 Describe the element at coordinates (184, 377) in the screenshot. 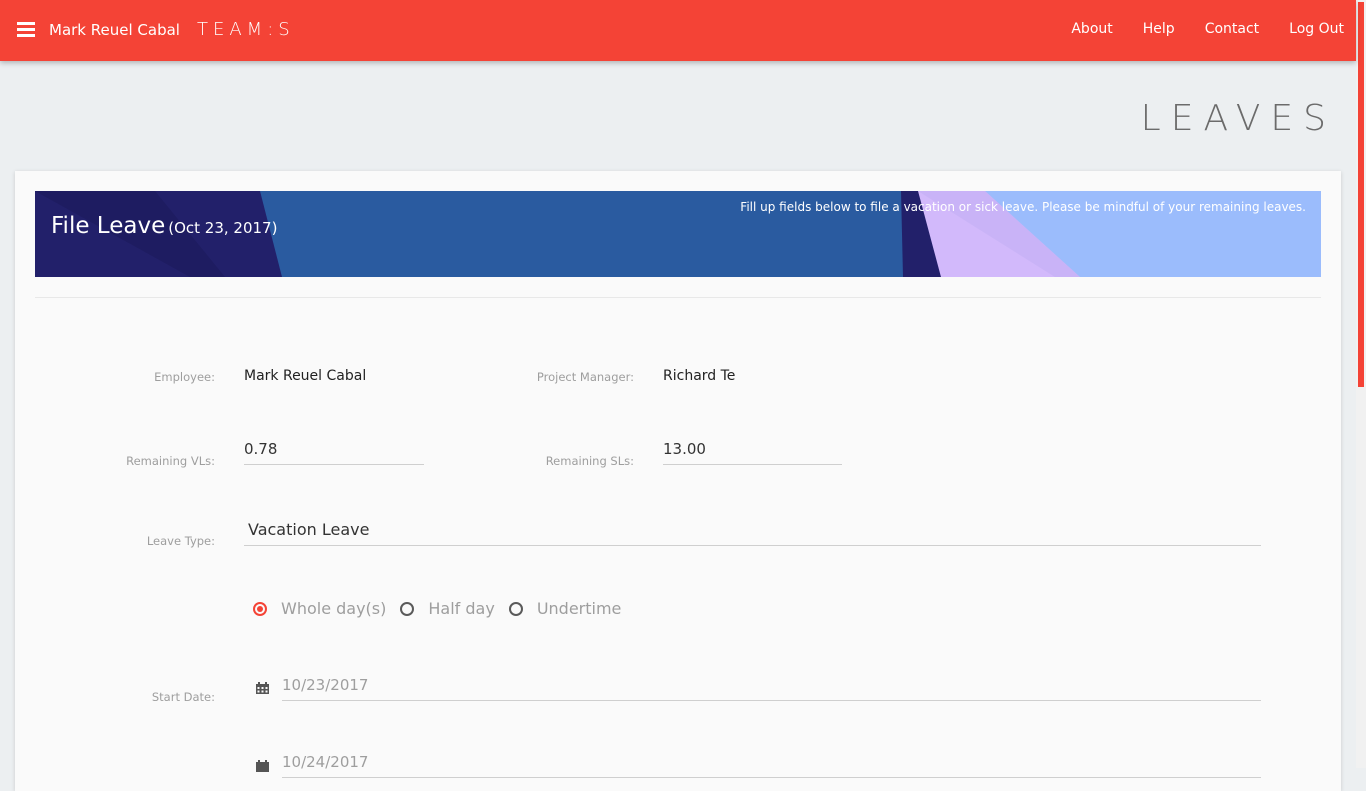

I see `employee-label: Employee:` at that location.